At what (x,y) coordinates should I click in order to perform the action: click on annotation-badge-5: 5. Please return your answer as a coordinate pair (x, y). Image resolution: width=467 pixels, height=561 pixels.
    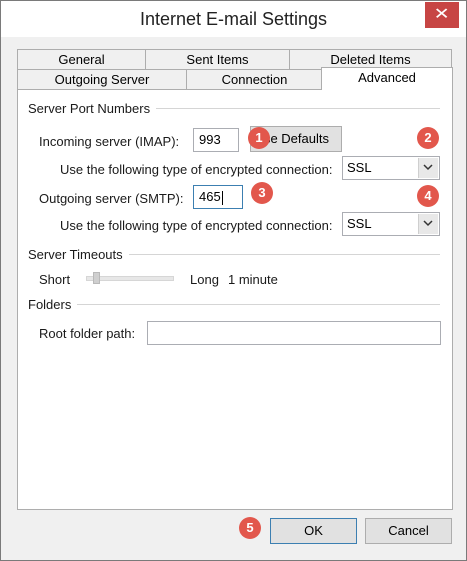
    Looking at the image, I should click on (250, 528).